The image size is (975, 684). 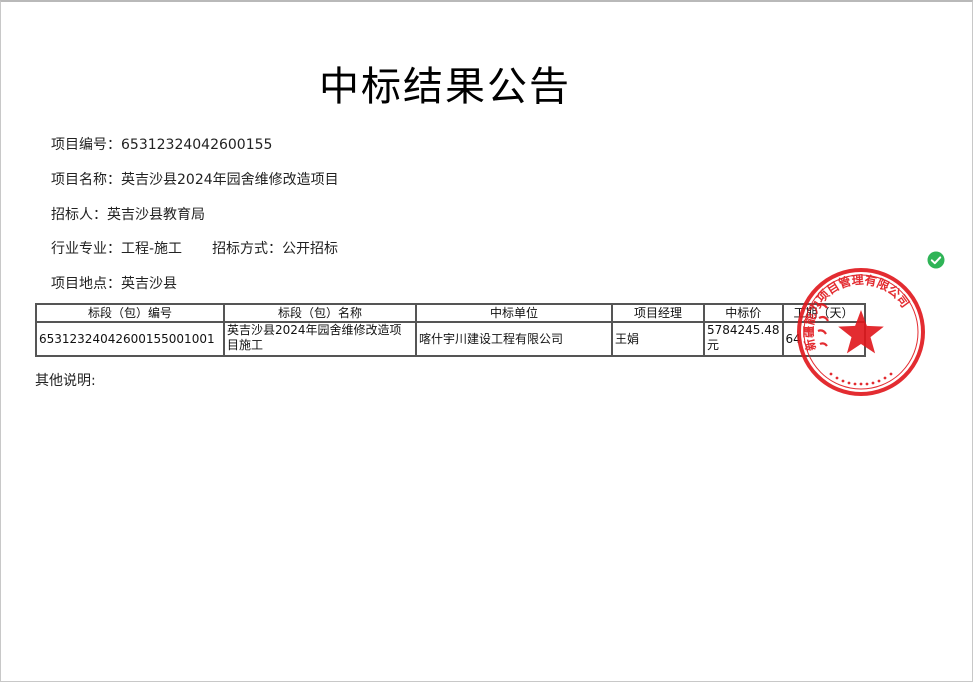 I want to click on cell-price: 5784245.48元, so click(x=743, y=339).